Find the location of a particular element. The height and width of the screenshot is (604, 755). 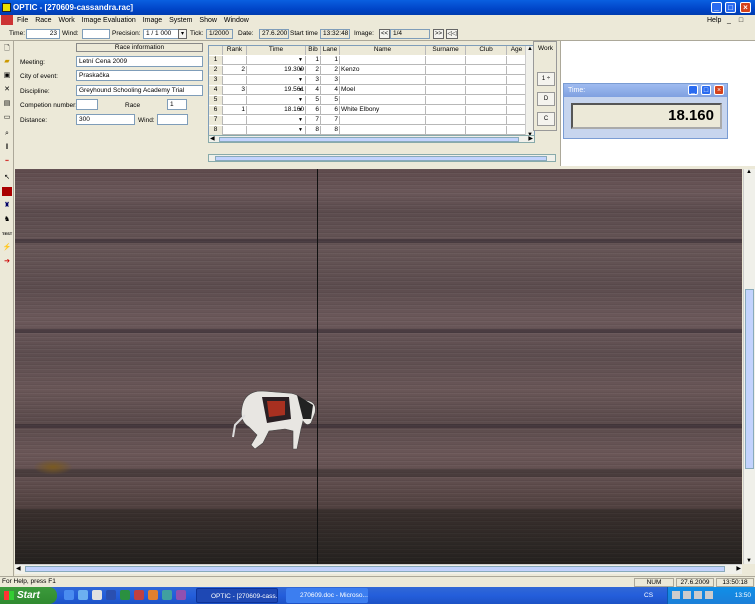

zoom-icon: ⌕ is located at coordinates (7, 133).